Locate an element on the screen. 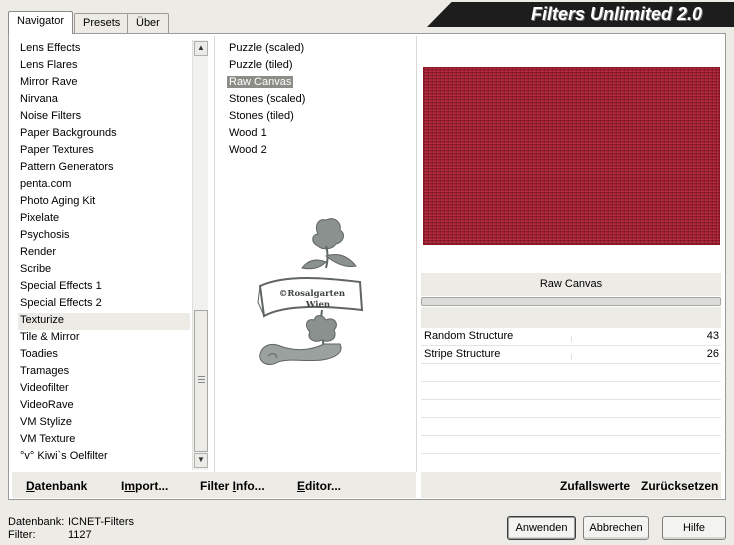 This screenshot has width=734, height=545. app-title: Filters Unlimited 2.0 is located at coordinates (616, 14).